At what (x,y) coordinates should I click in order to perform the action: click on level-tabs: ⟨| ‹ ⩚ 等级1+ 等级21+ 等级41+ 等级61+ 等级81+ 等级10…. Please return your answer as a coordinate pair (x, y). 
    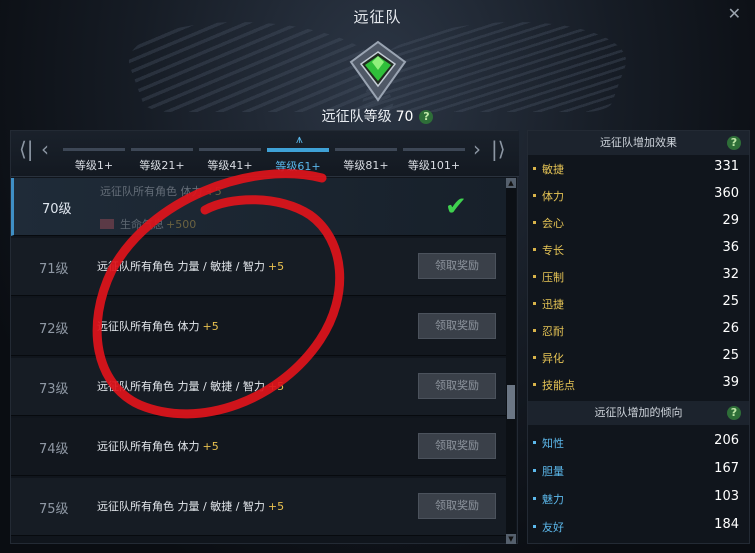
    Looking at the image, I should click on (265, 154).